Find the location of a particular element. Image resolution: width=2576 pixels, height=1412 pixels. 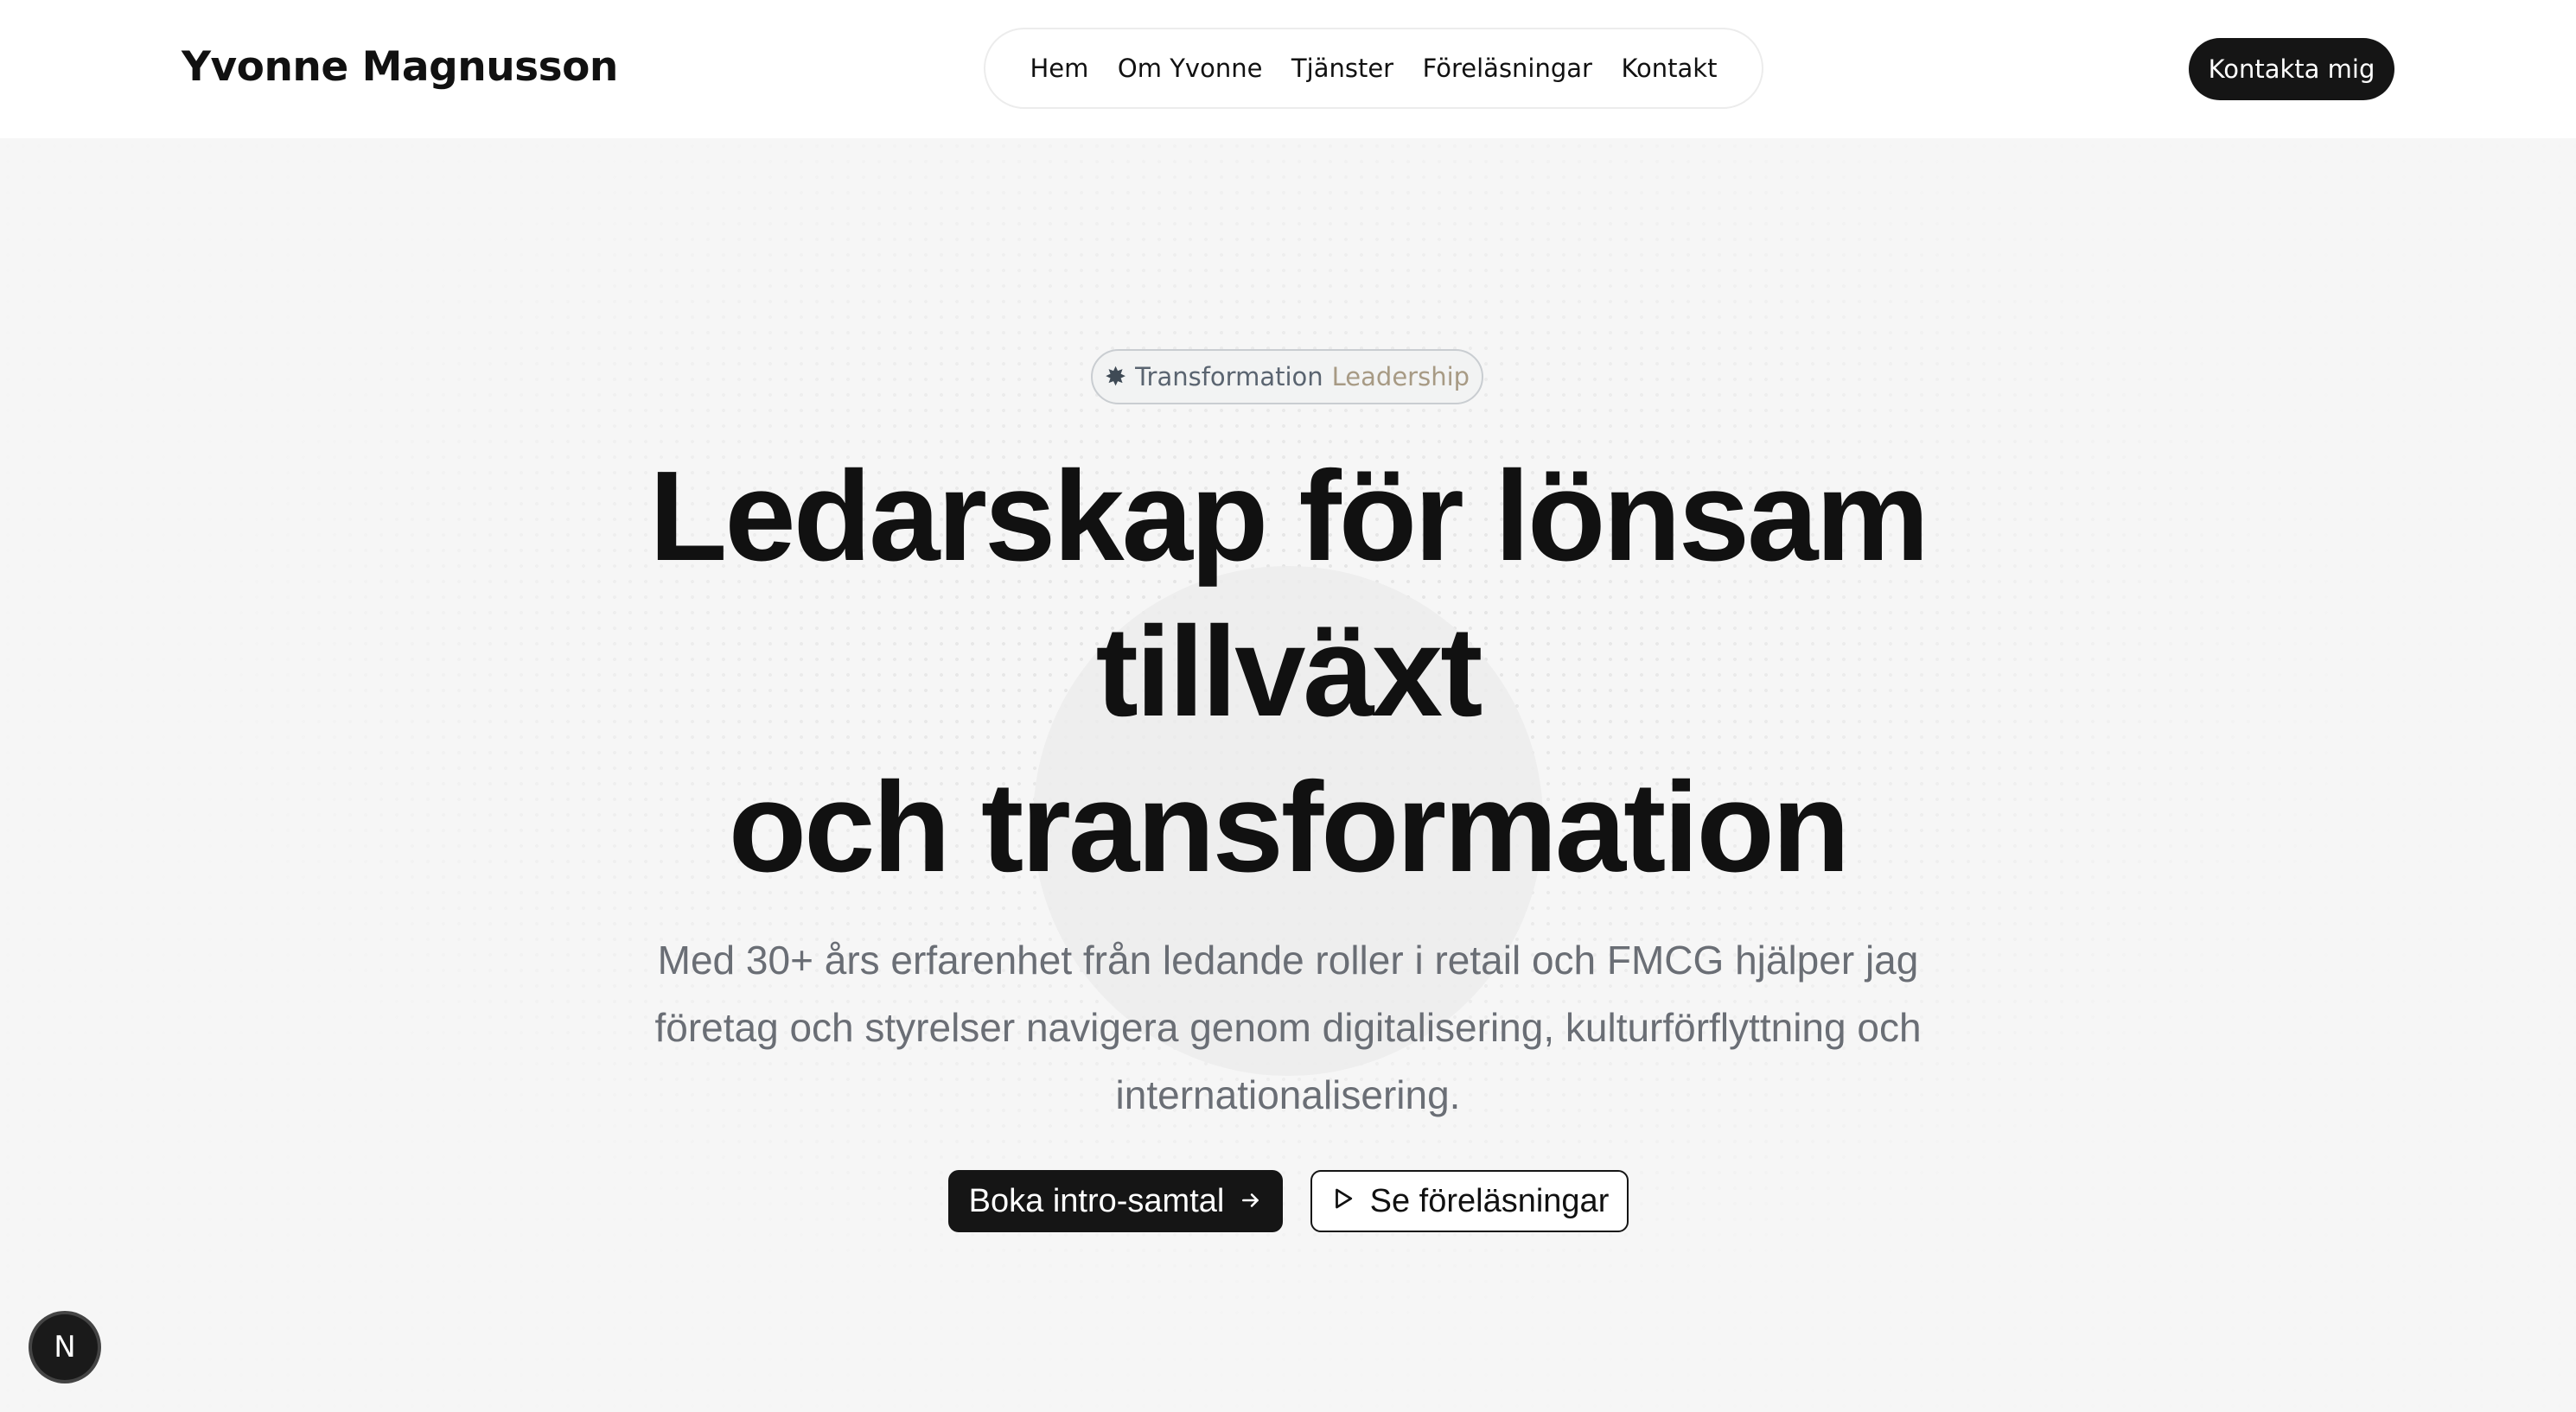

headline-line-3: och transformation is located at coordinates (1289, 827).